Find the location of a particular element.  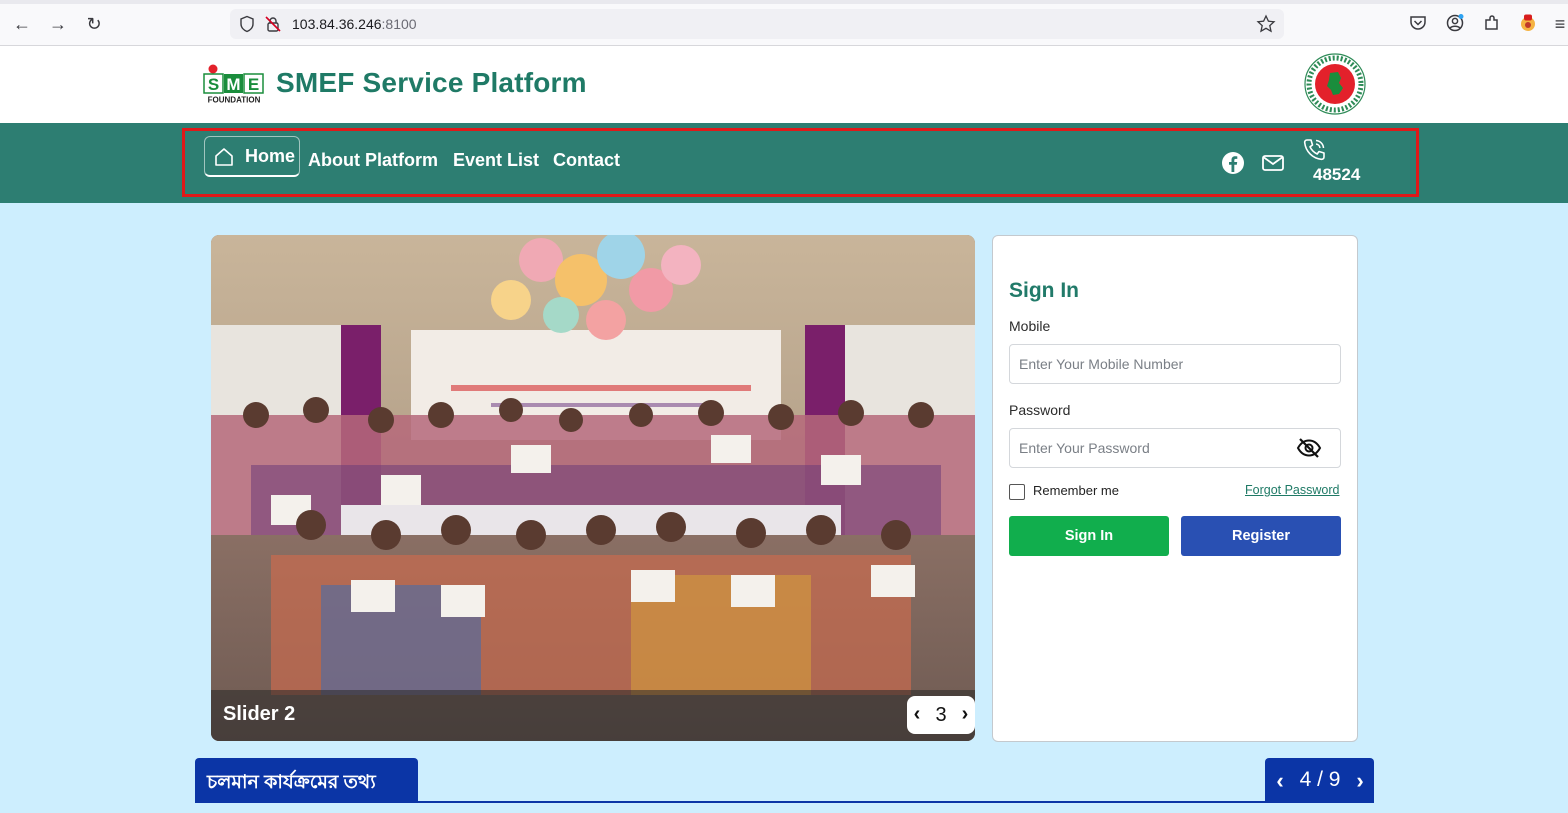

slider-pager: ‹ 3 › is located at coordinates (941, 715).